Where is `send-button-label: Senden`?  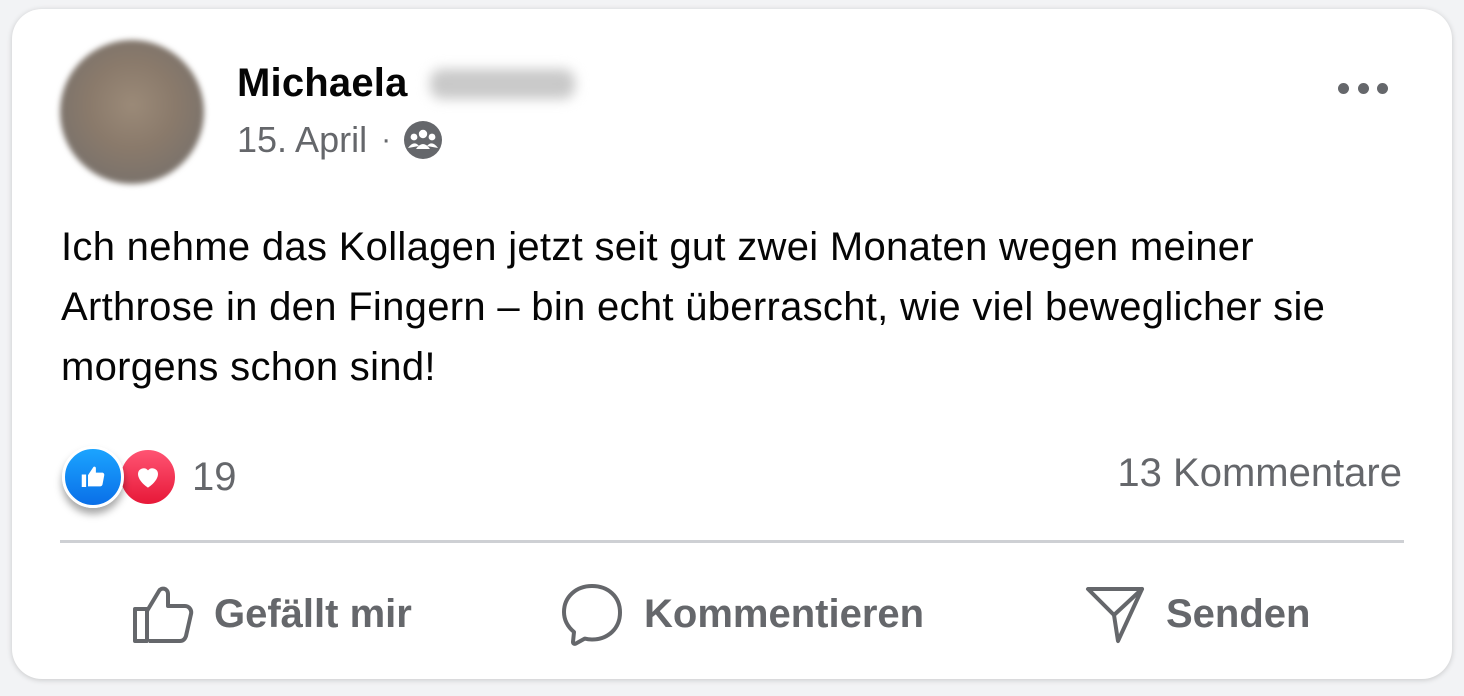
send-button-label: Senden is located at coordinates (1238, 613).